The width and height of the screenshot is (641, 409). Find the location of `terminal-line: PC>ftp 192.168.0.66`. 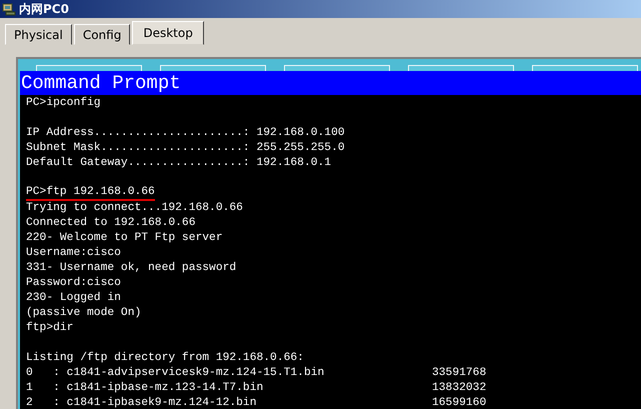

terminal-line: PC>ftp 192.168.0.66 is located at coordinates (90, 193).